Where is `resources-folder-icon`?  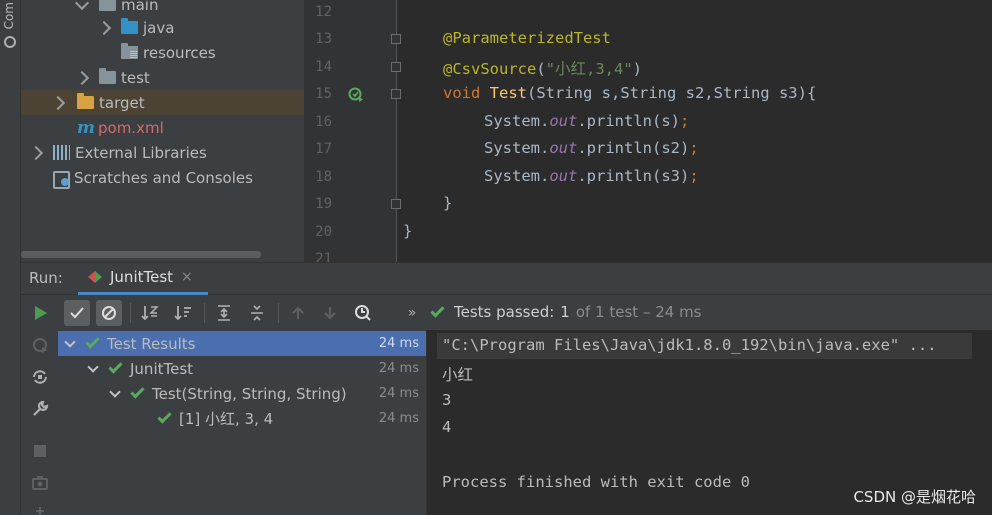 resources-folder-icon is located at coordinates (129, 51).